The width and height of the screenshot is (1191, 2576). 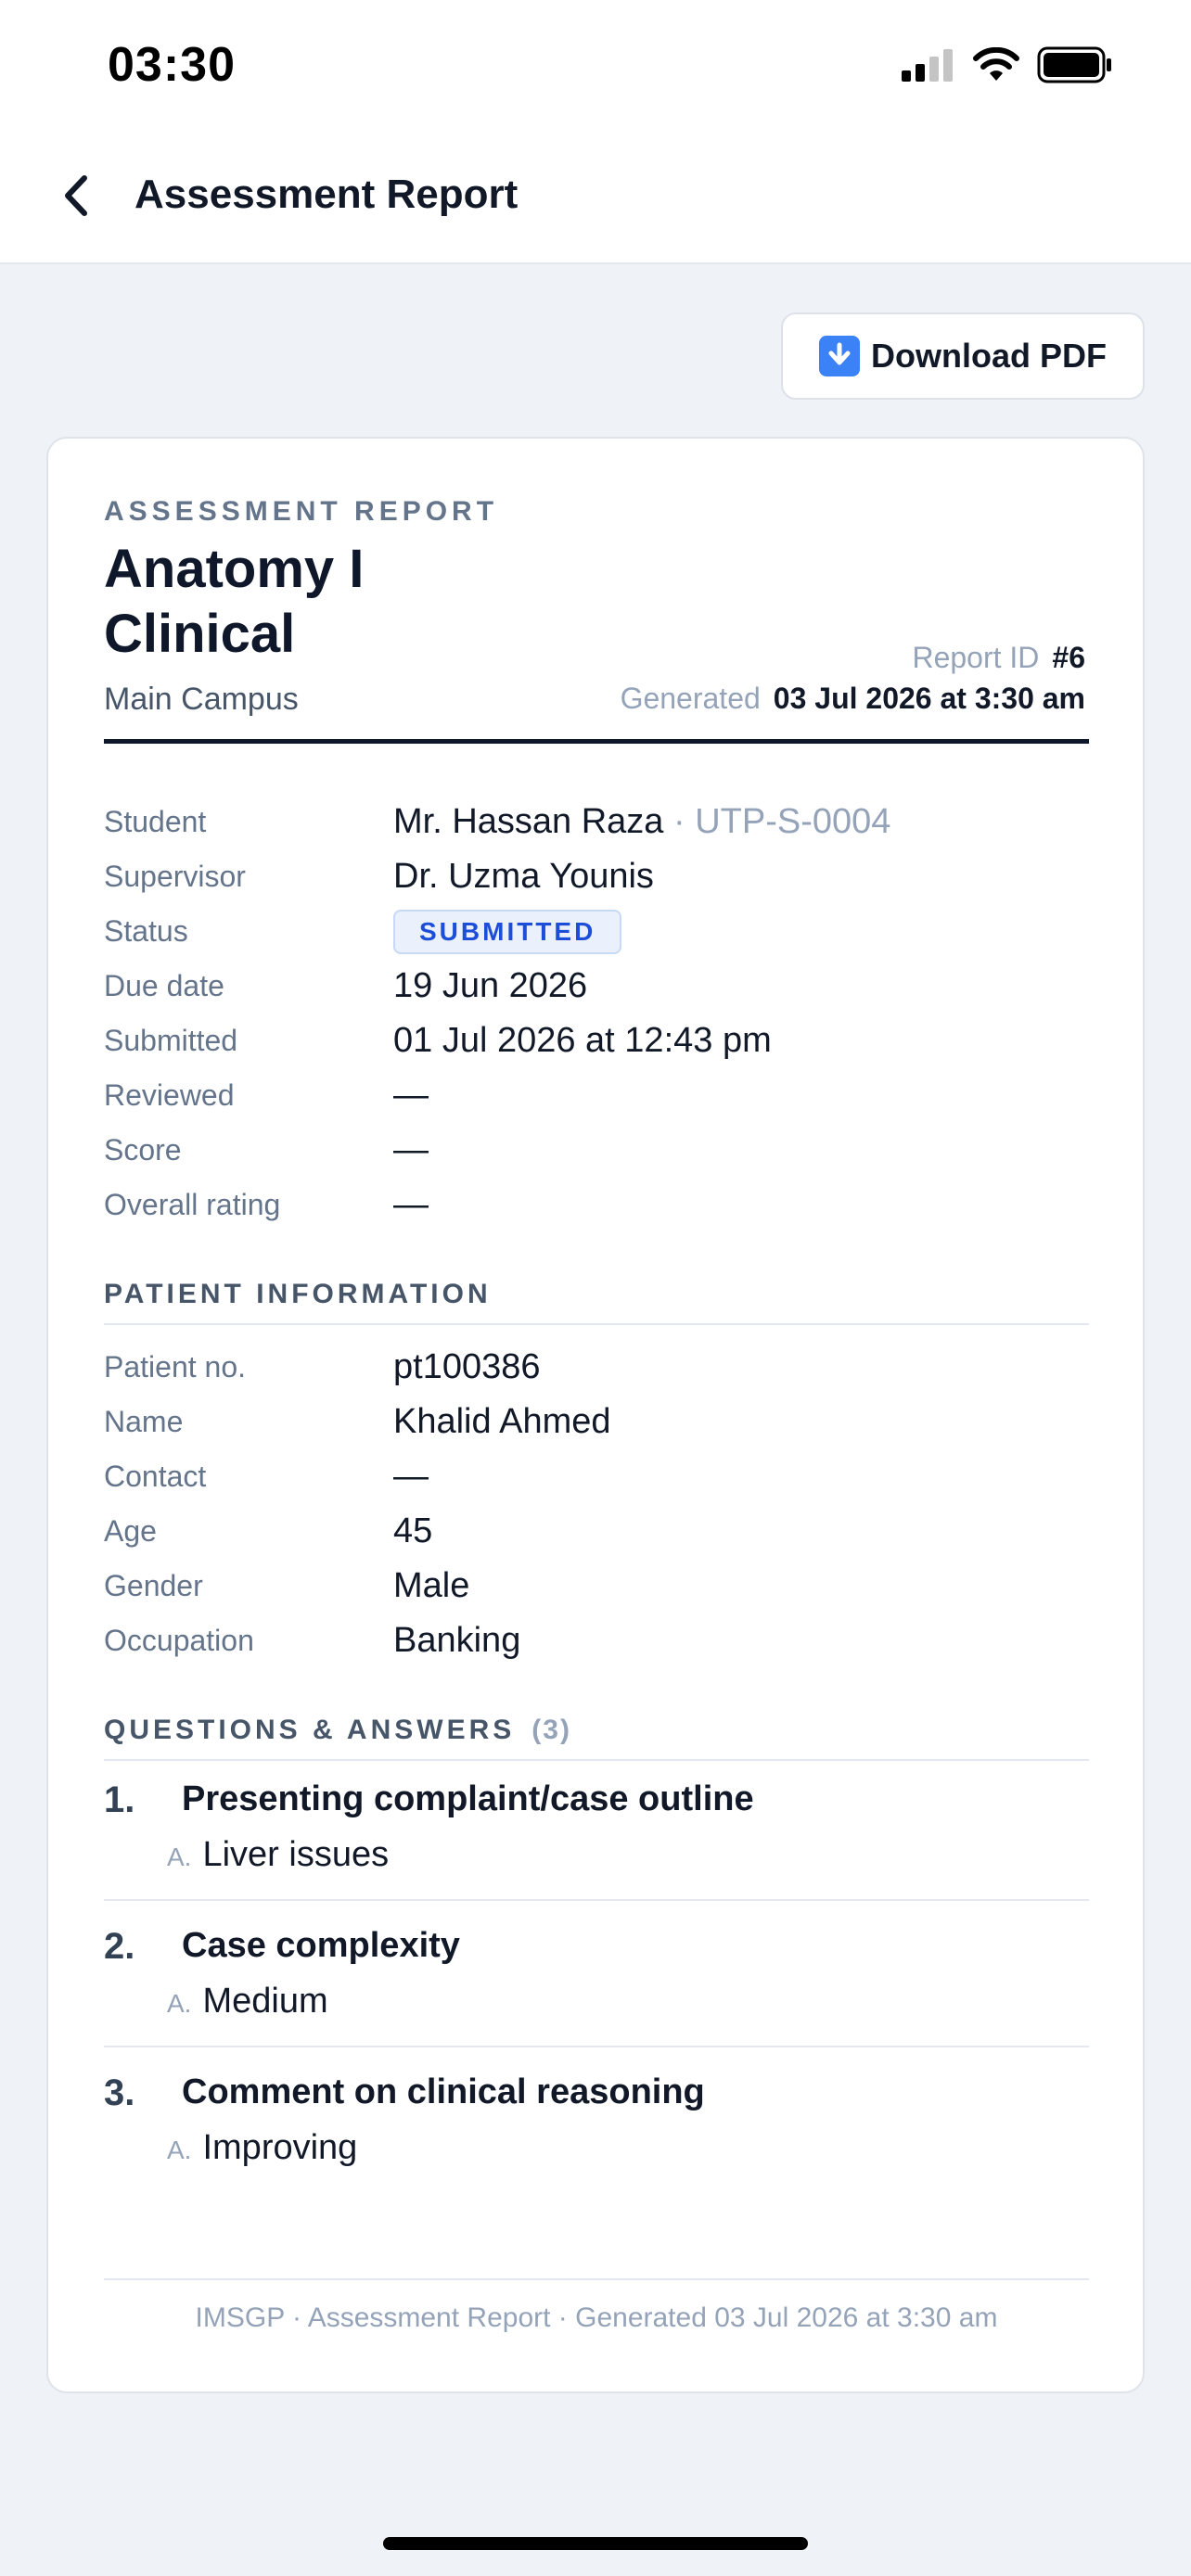 I want to click on student-id: · UTP-S-0004, so click(x=782, y=821).